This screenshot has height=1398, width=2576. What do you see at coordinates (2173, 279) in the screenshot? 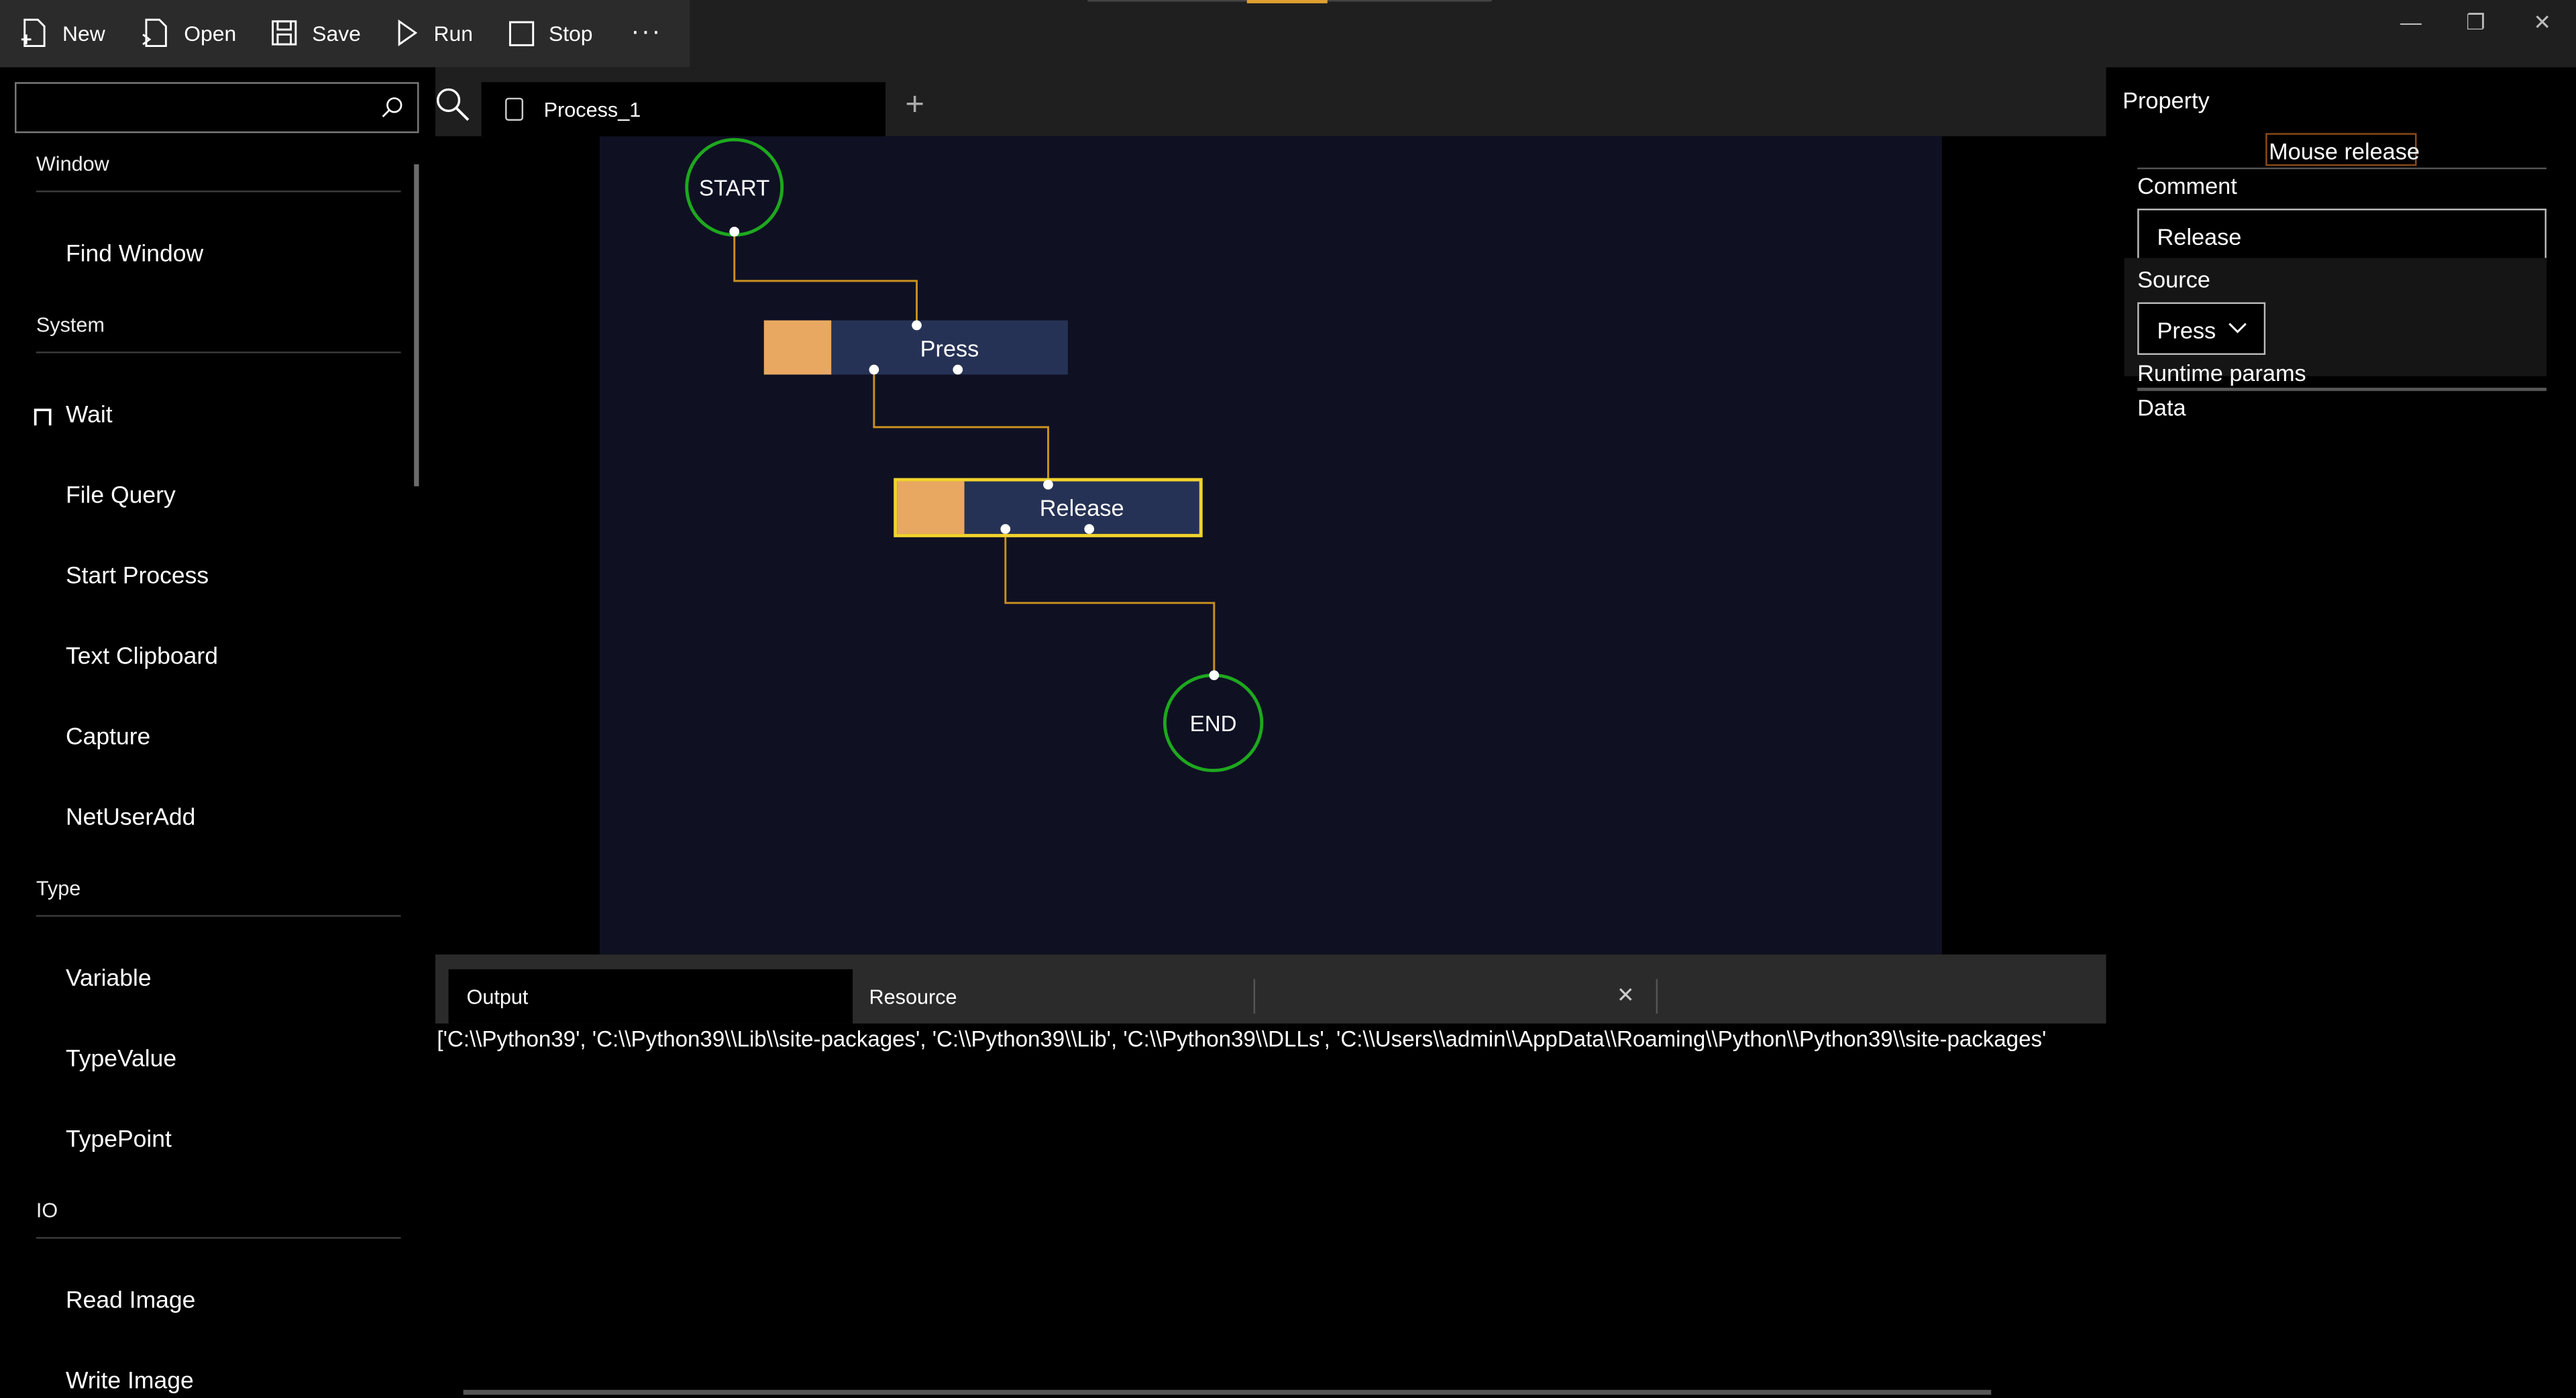
I see `source-label: Source` at bounding box center [2173, 279].